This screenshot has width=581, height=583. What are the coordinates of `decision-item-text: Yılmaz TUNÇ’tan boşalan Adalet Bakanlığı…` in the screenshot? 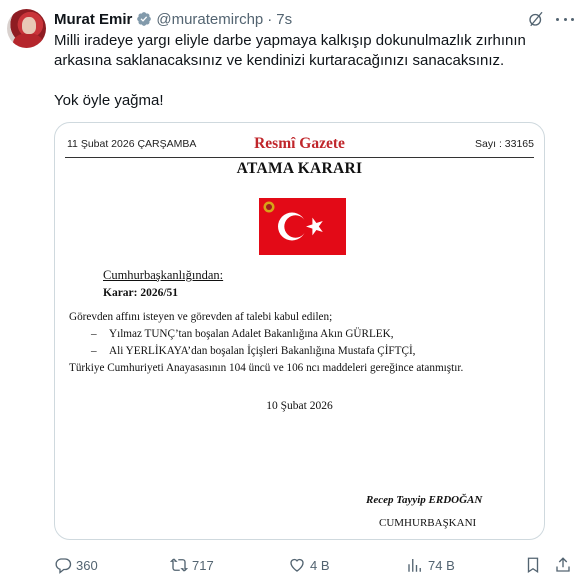 It's located at (251, 334).